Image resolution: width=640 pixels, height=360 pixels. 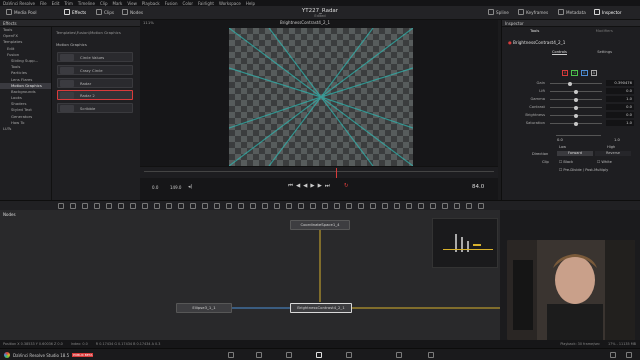 I want to click on node-ellipse: Ellipse3_1_1, so click(x=204, y=308).